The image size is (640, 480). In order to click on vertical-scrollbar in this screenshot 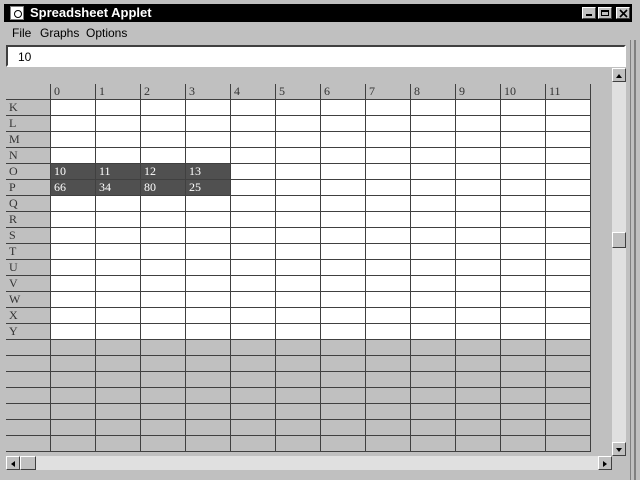, I will do `click(619, 262)`.